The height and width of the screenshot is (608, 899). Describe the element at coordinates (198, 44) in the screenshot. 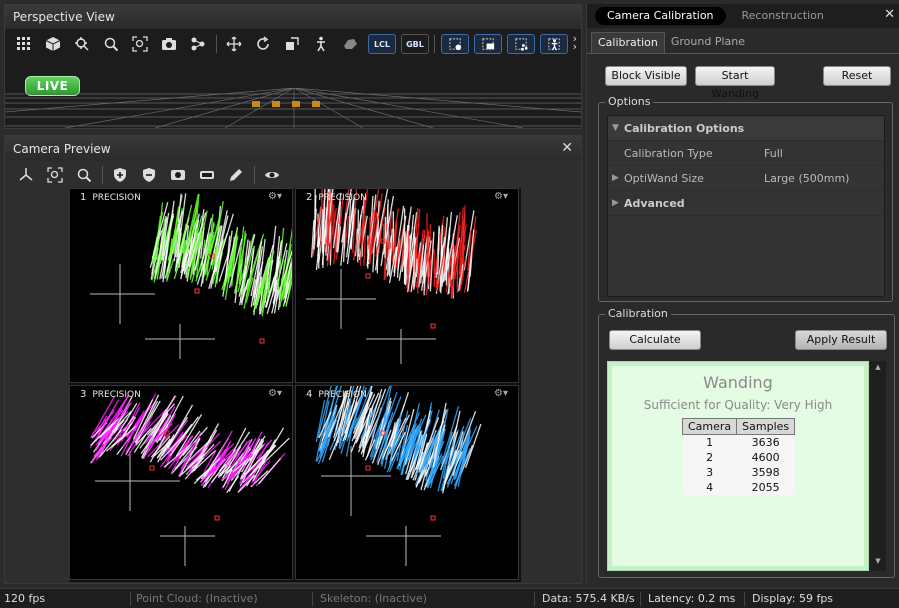

I see `nodes-icon` at that location.